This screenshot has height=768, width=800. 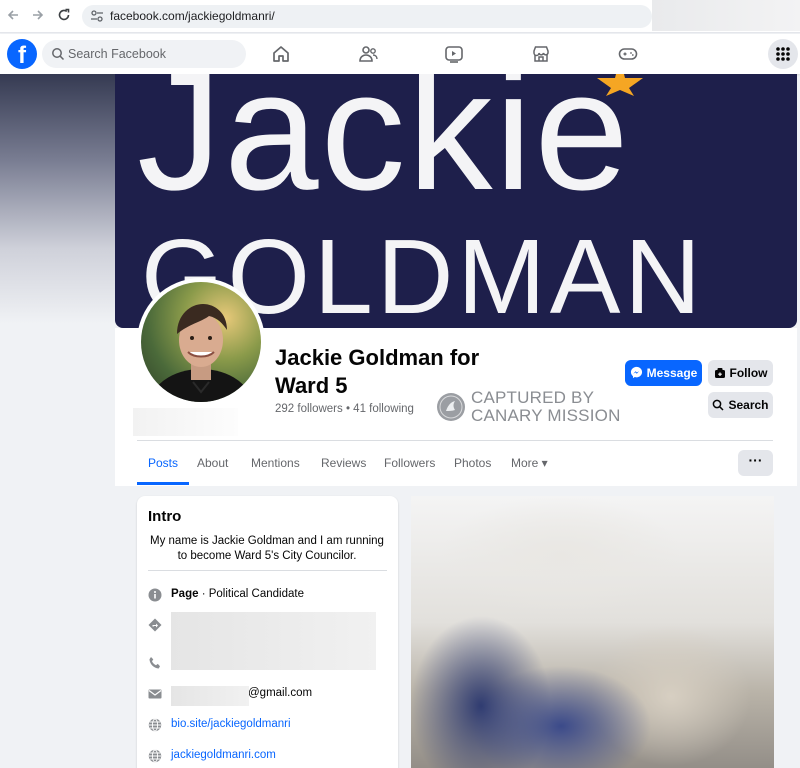 What do you see at coordinates (454, 54) in the screenshot?
I see `video-icon` at bounding box center [454, 54].